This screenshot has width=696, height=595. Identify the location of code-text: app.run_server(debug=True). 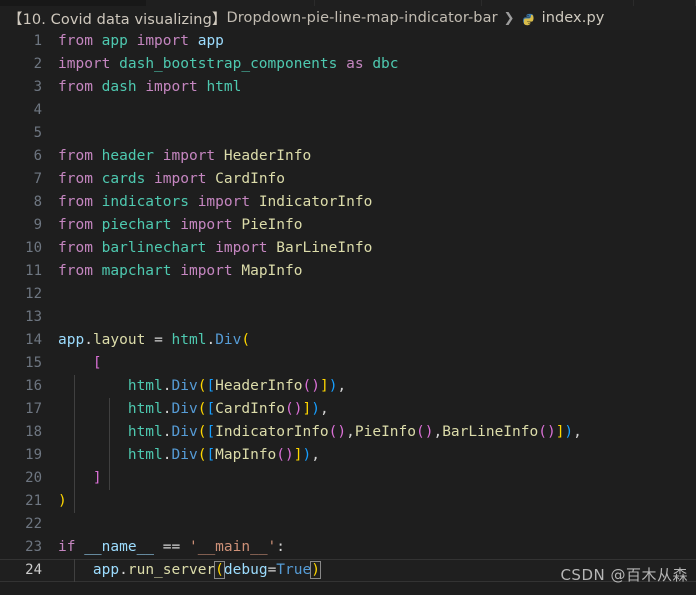
(189, 570).